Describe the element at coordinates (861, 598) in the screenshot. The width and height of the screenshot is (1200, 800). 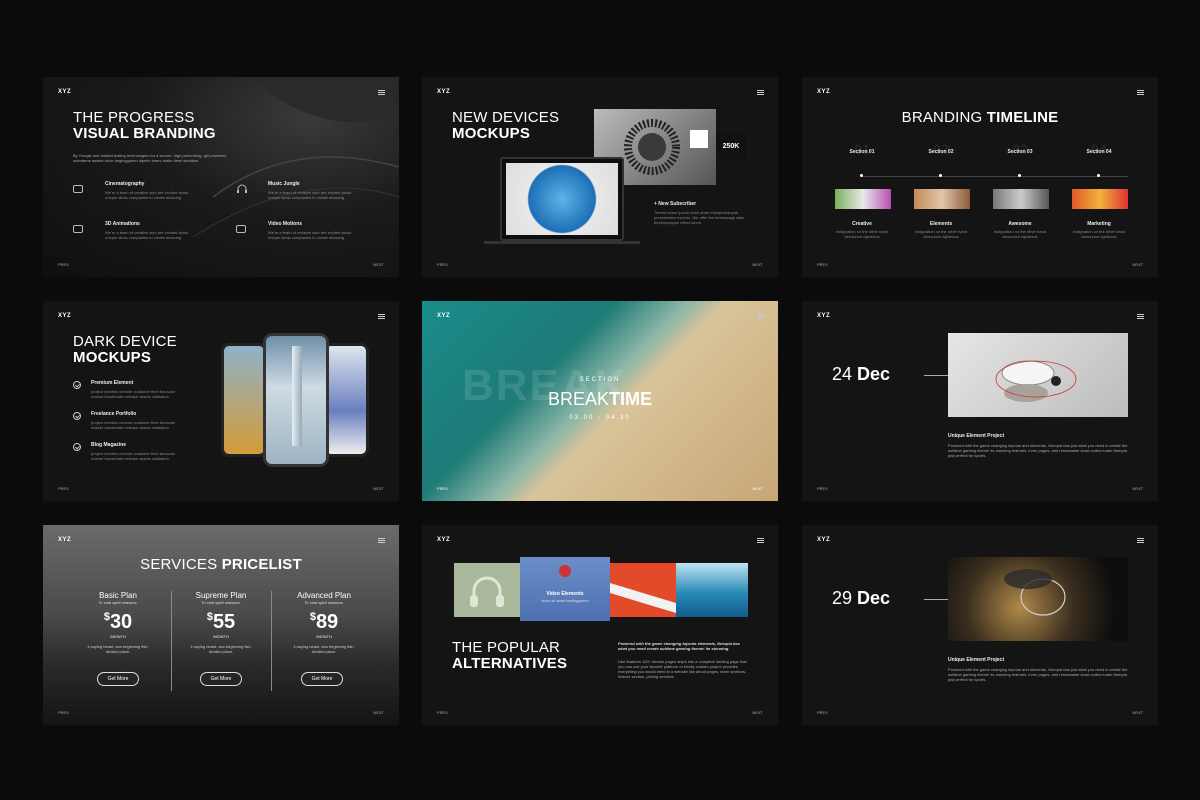
I see `event-date: 29 Dec` at that location.